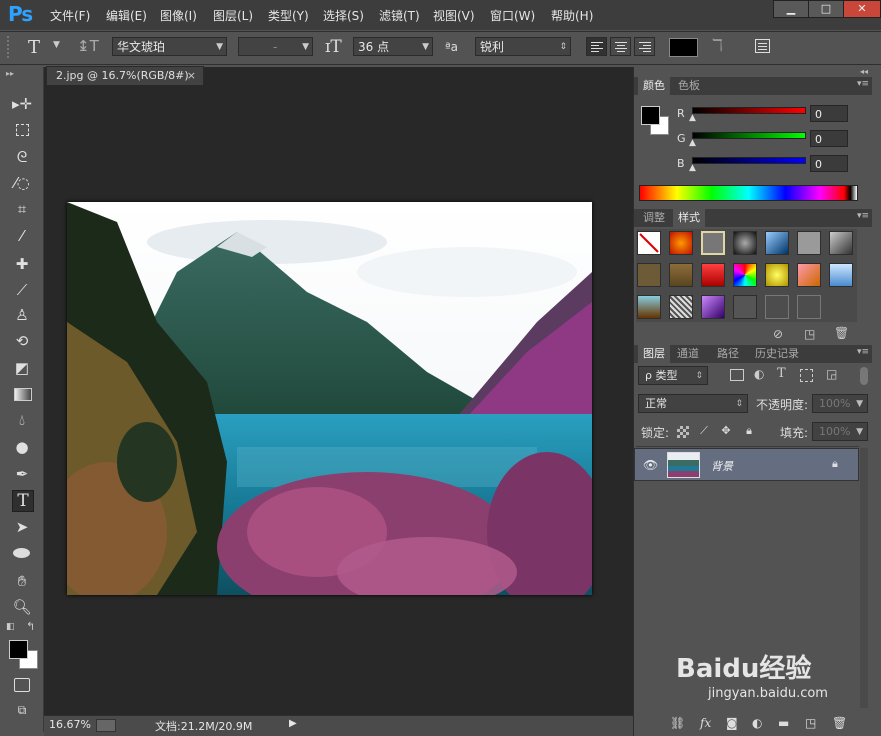 This screenshot has width=881, height=736. What do you see at coordinates (191, 76) in the screenshot?
I see `tab-close-icon: ×` at bounding box center [191, 76].